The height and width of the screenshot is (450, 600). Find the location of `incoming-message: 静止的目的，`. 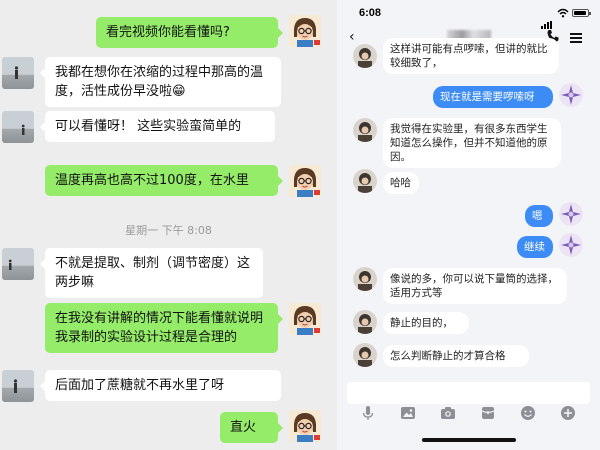

incoming-message: 静止的目的， is located at coordinates (426, 323).